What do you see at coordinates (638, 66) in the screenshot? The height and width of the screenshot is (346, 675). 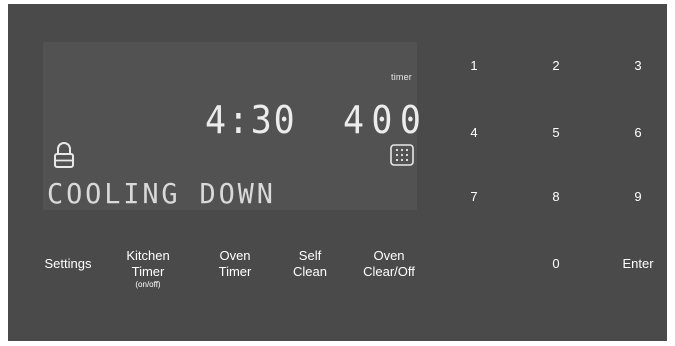 I see `keypad-3-button: 3` at bounding box center [638, 66].